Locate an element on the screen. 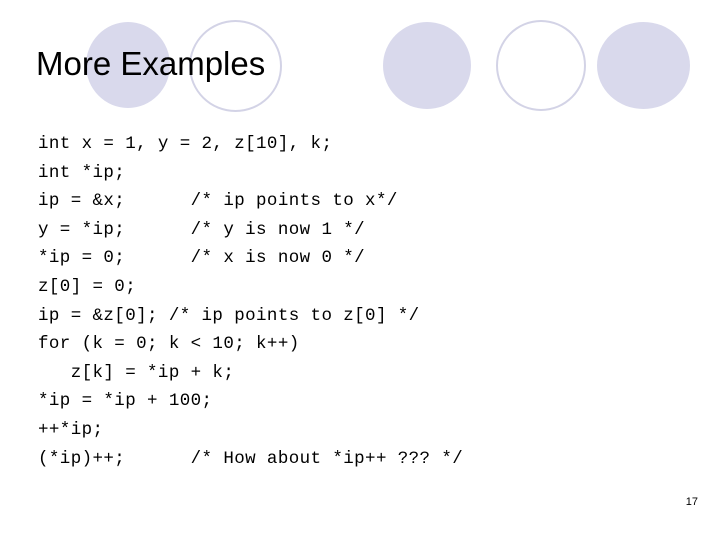 The image size is (720, 540). code-line: ip = &z[0]; /* ip points to z[0] */ is located at coordinates (229, 315).